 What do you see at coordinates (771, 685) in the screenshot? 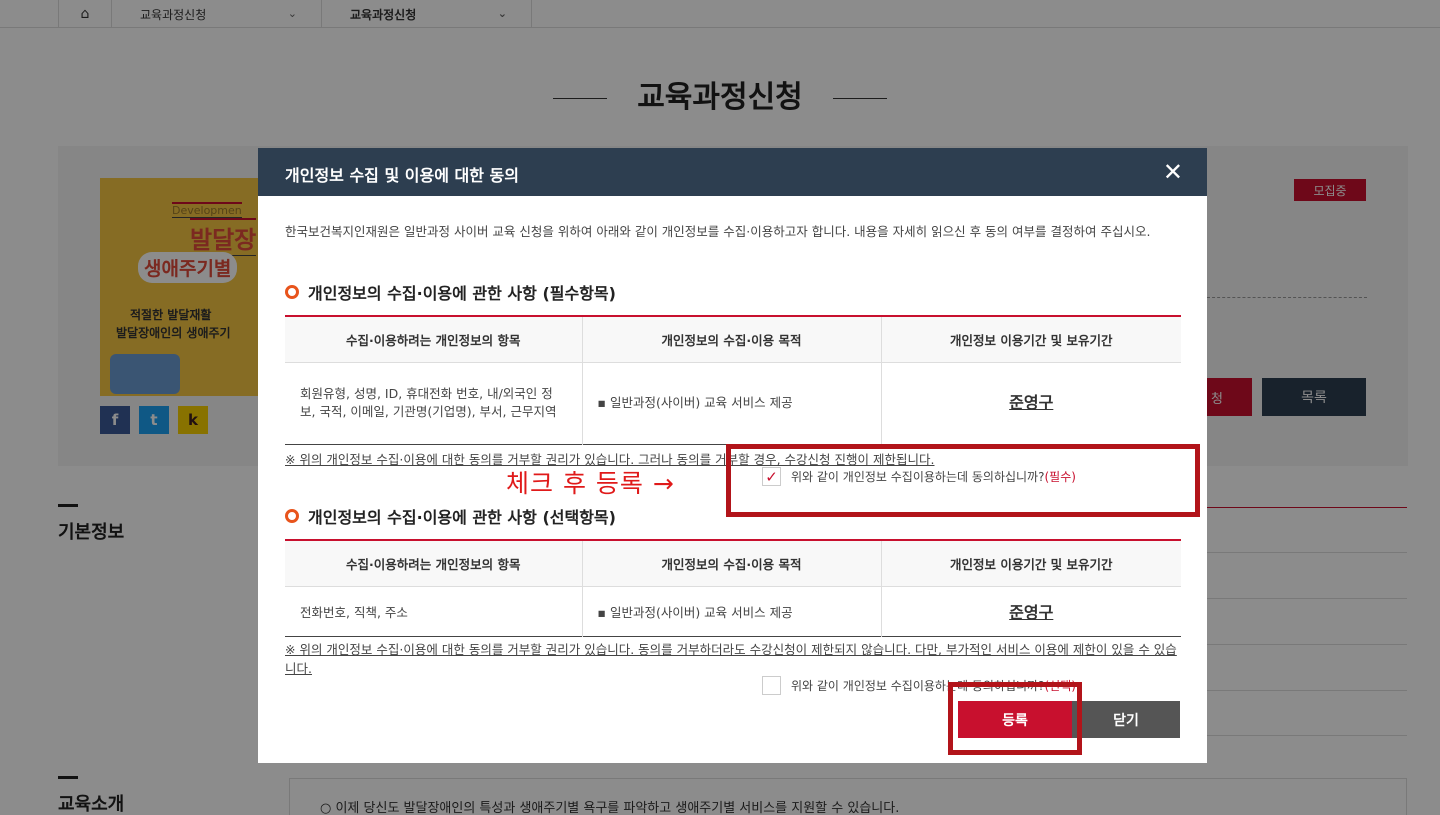
I see `checkbox-unchecked-icon` at bounding box center [771, 685].